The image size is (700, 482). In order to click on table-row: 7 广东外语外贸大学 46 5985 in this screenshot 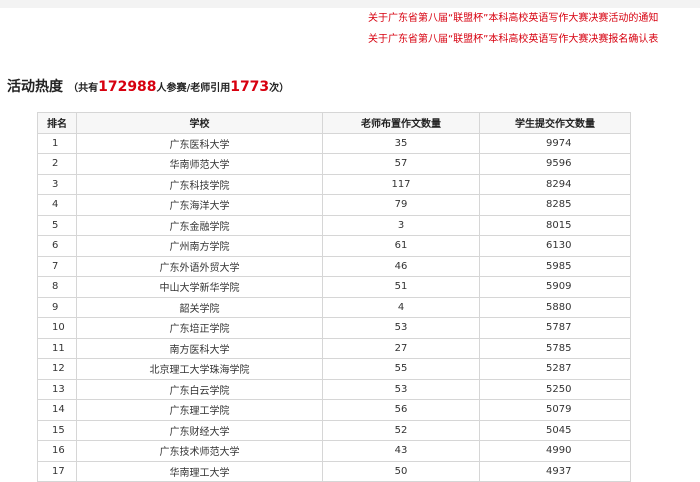, I will do `click(334, 266)`.